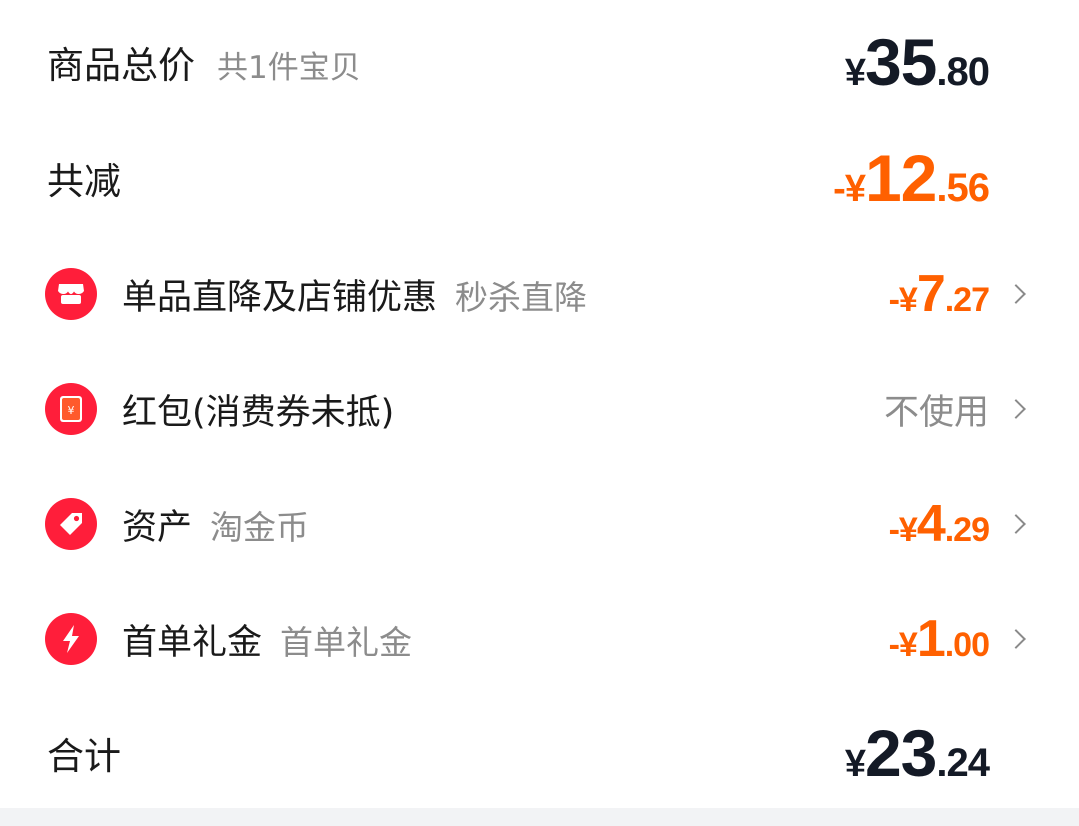  Describe the element at coordinates (204, 62) in the screenshot. I see `total-price-label: 商品总价 共1件宝贝` at that location.